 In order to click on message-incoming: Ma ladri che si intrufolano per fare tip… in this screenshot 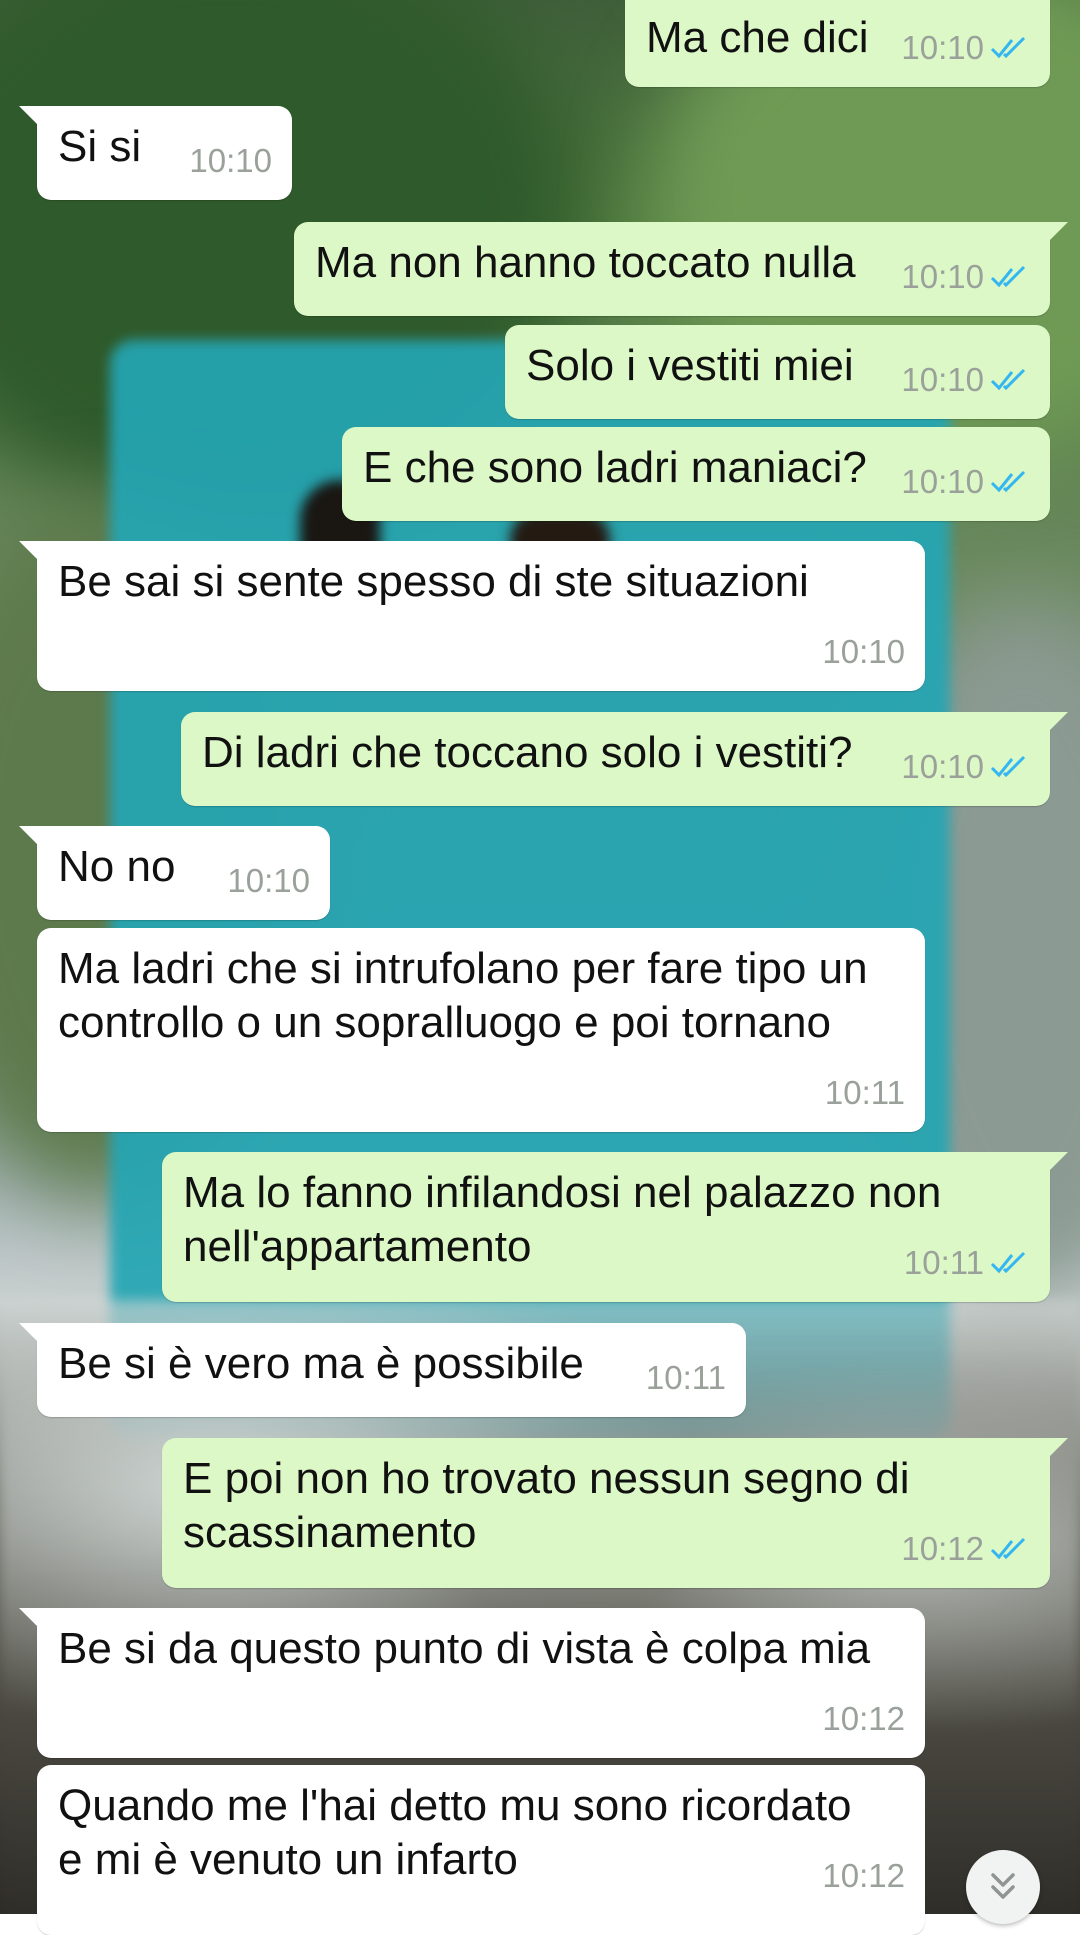, I will do `click(481, 1030)`.